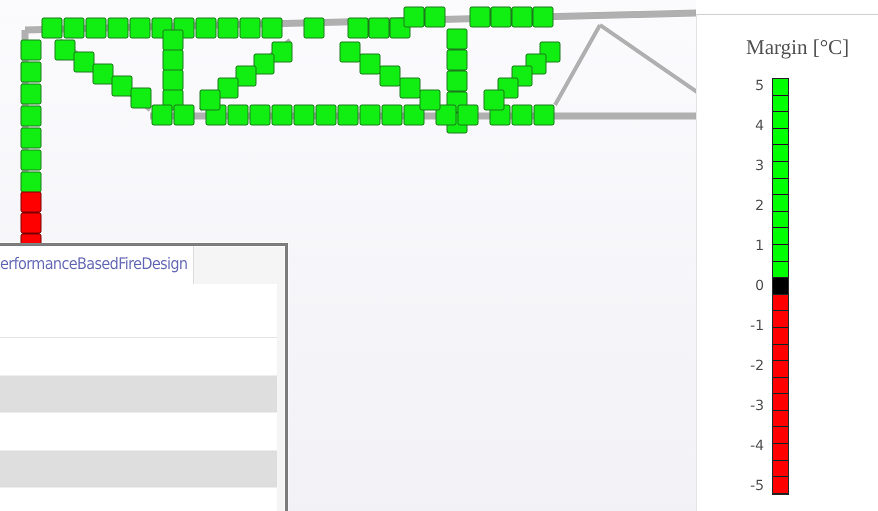  What do you see at coordinates (757, 487) in the screenshot?
I see `scale-label: -5` at bounding box center [757, 487].